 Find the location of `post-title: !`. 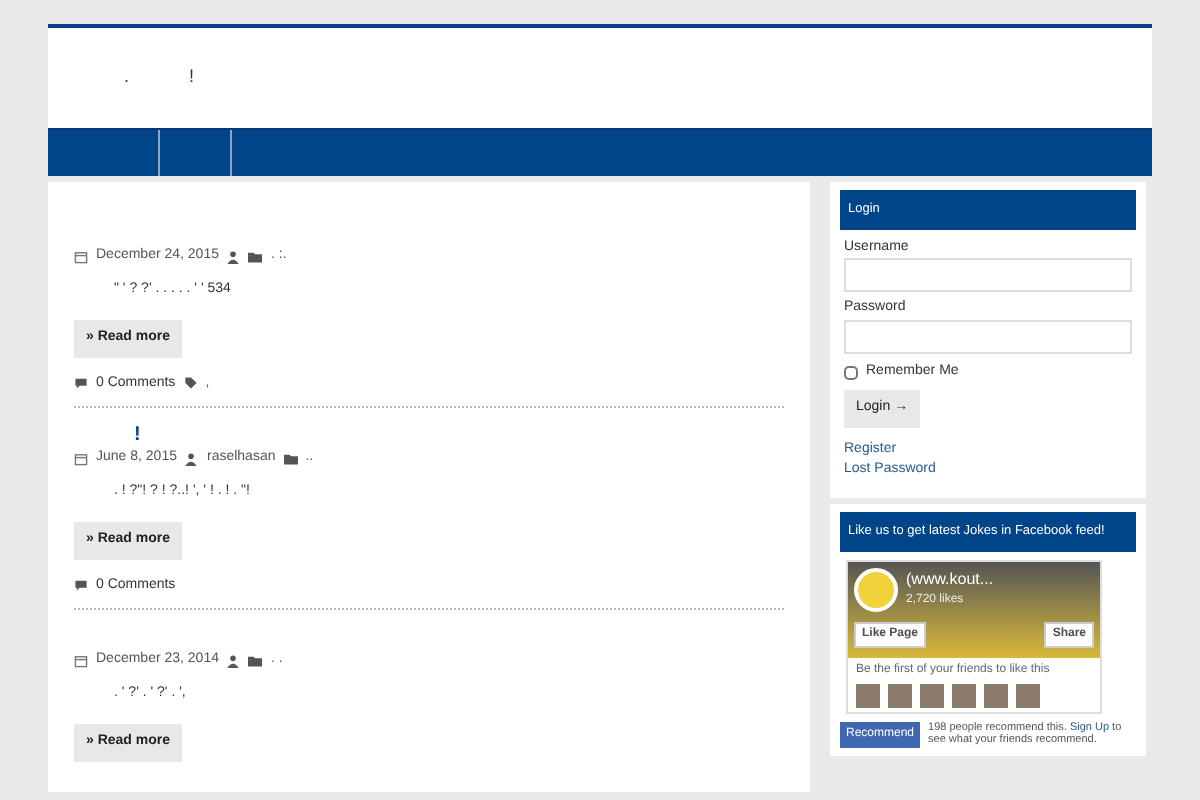

post-title: ! is located at coordinates (137, 435).